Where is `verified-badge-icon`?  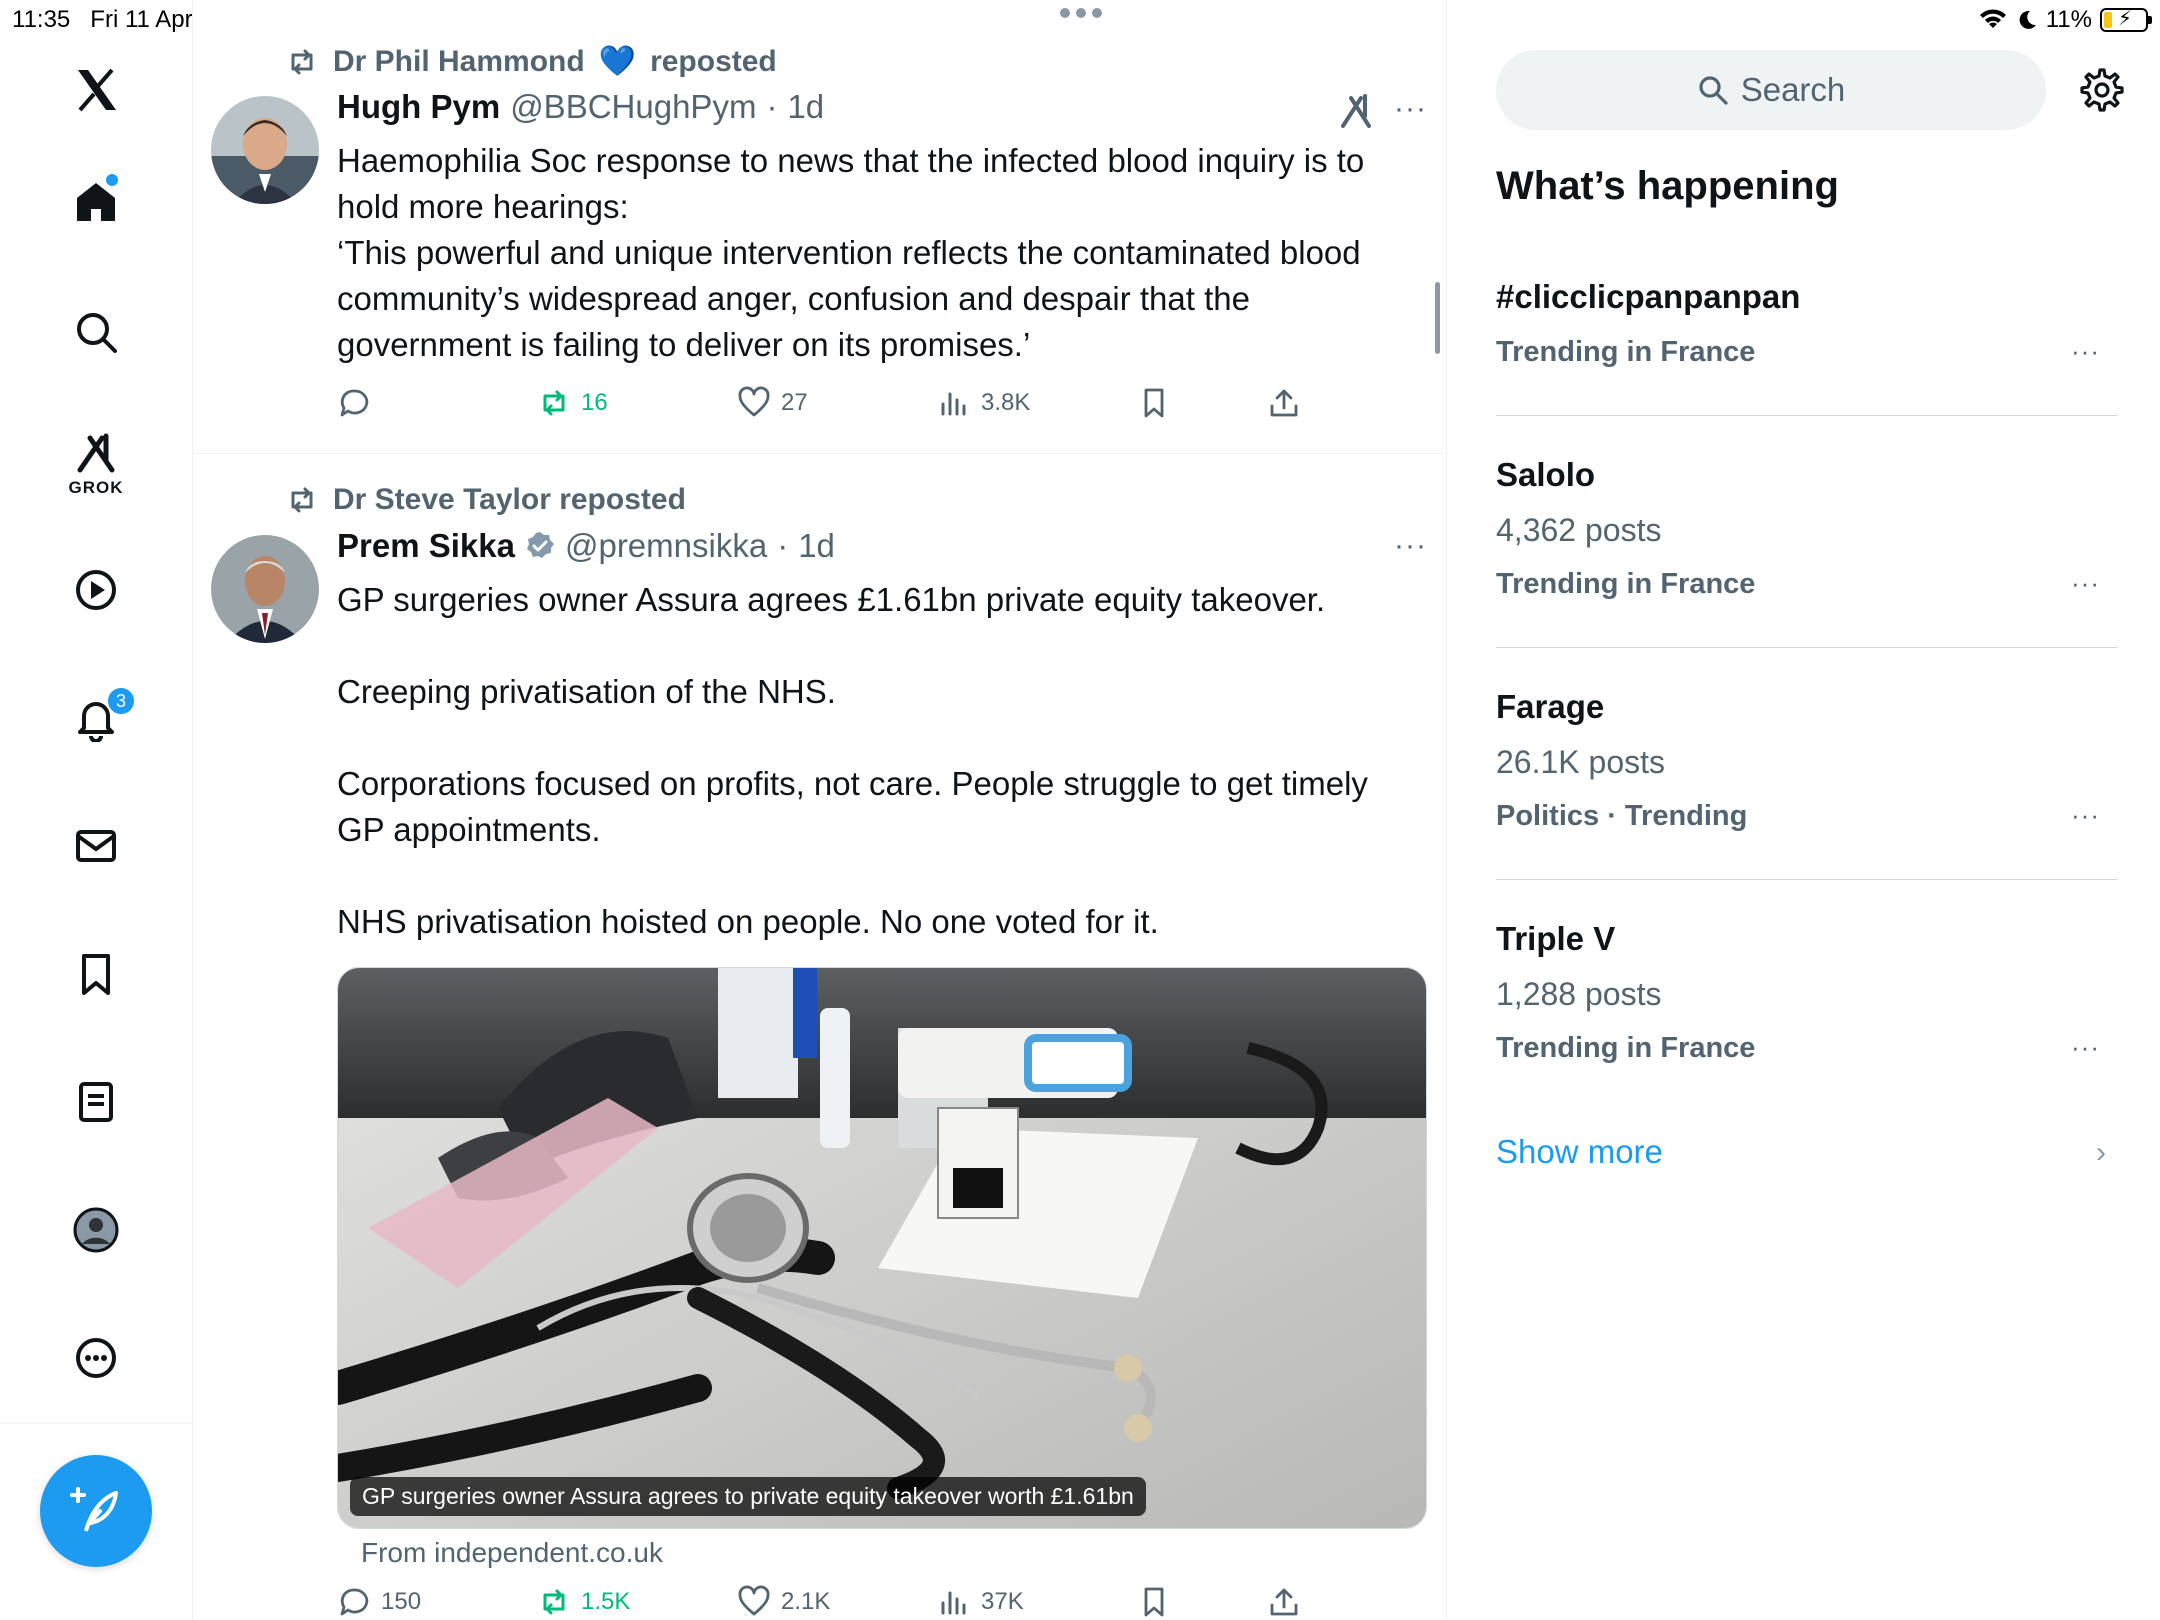 verified-badge-icon is located at coordinates (540, 546).